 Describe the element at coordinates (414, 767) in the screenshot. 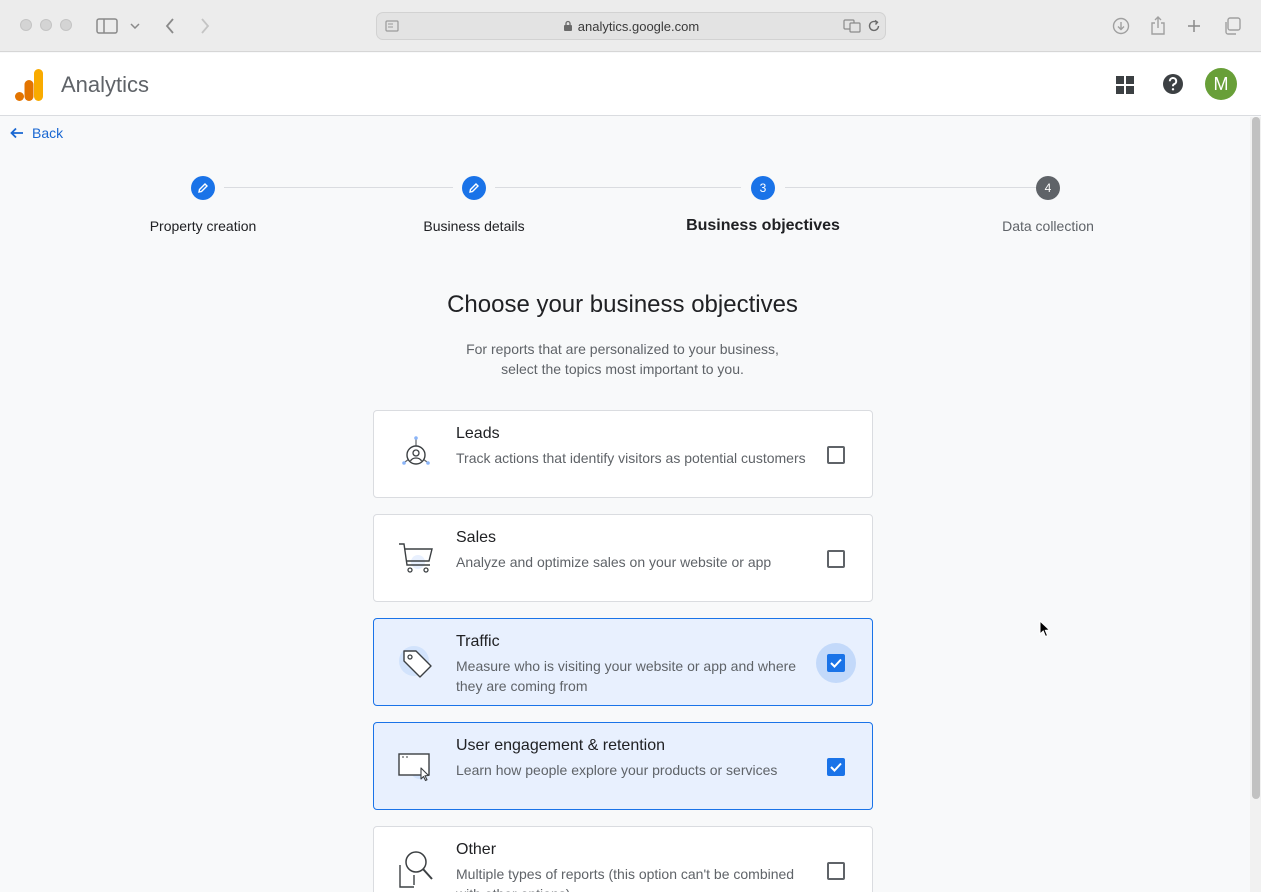

I see `browser-window-icon` at that location.